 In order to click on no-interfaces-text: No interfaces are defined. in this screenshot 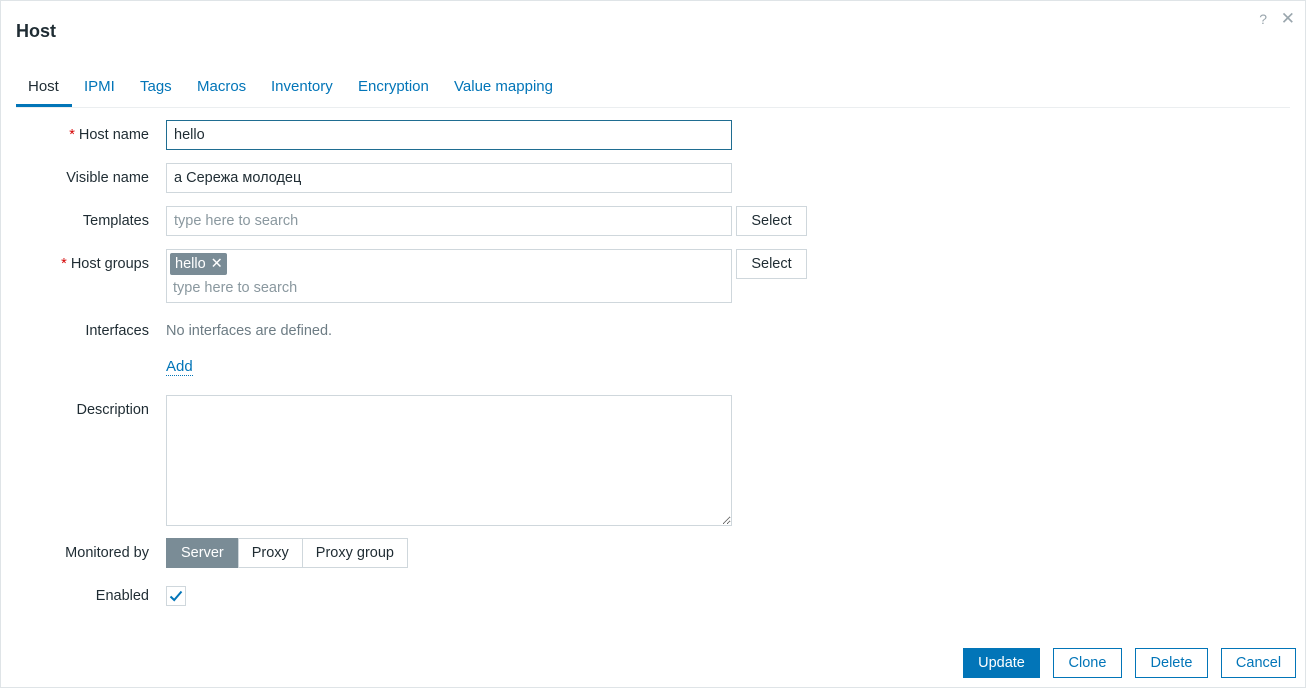, I will do `click(249, 331)`.